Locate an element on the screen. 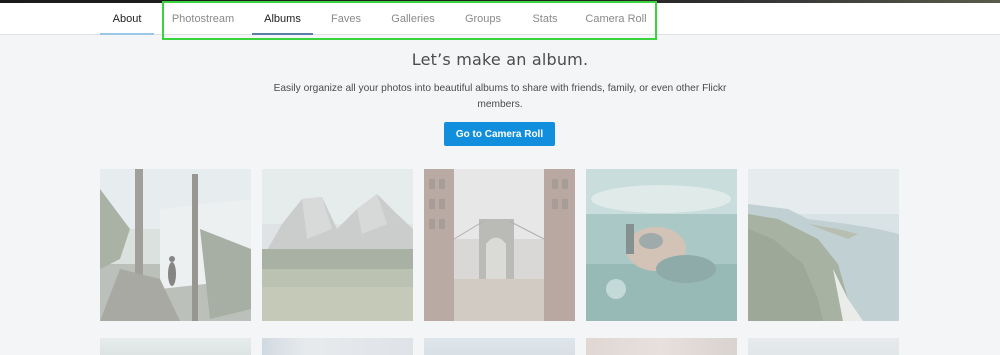 The image size is (1000, 355). bridge-city-image is located at coordinates (499, 245).